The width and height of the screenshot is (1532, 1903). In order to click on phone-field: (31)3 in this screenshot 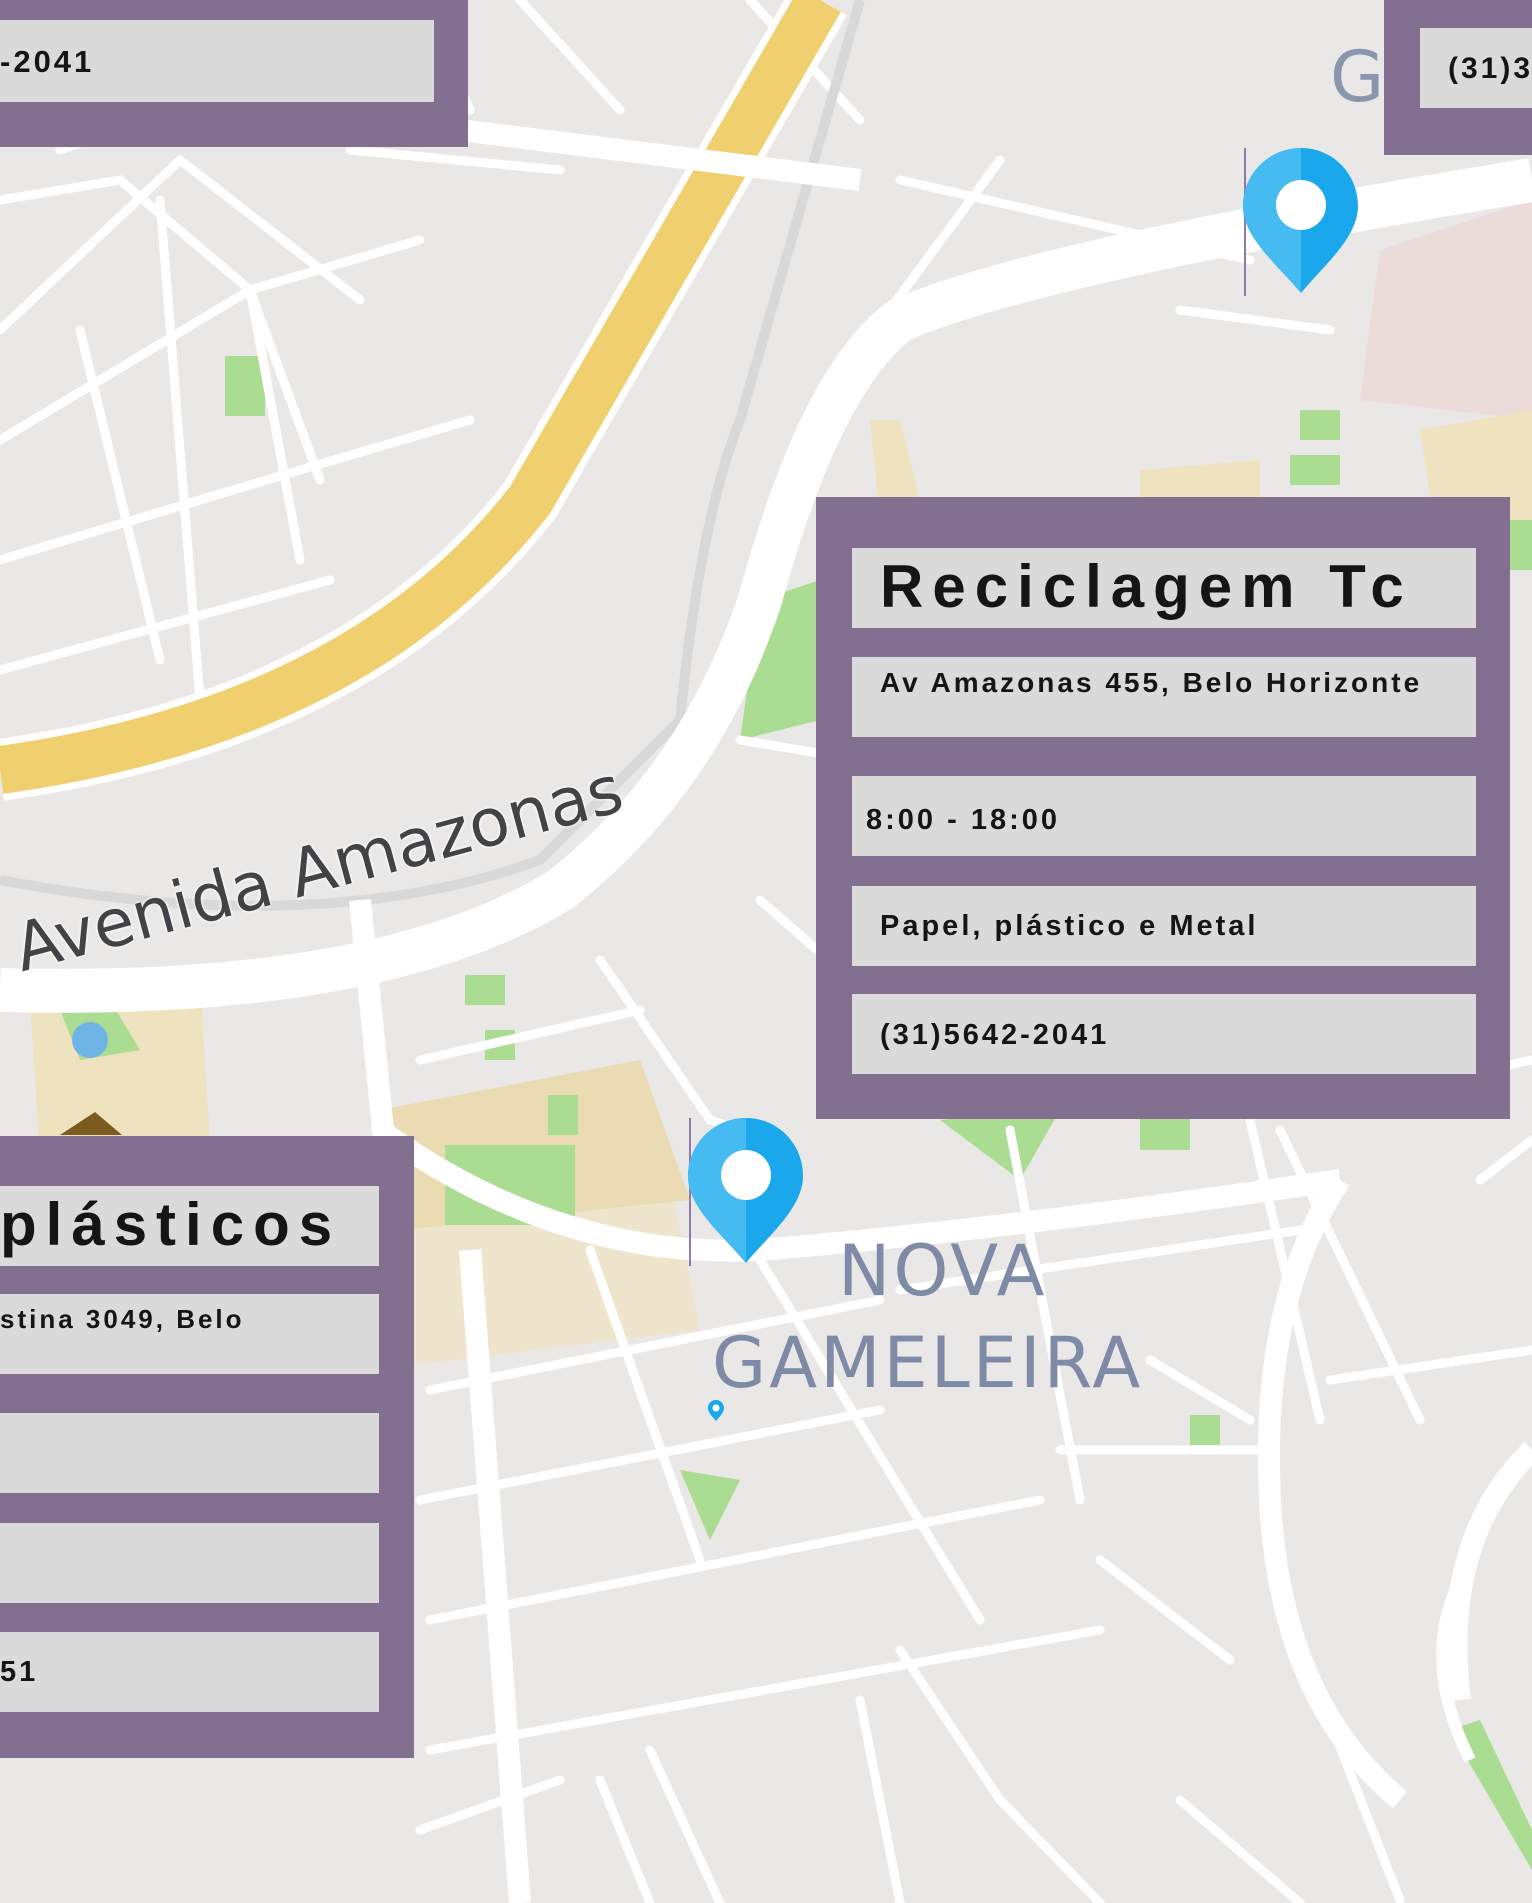, I will do `click(1476, 68)`.